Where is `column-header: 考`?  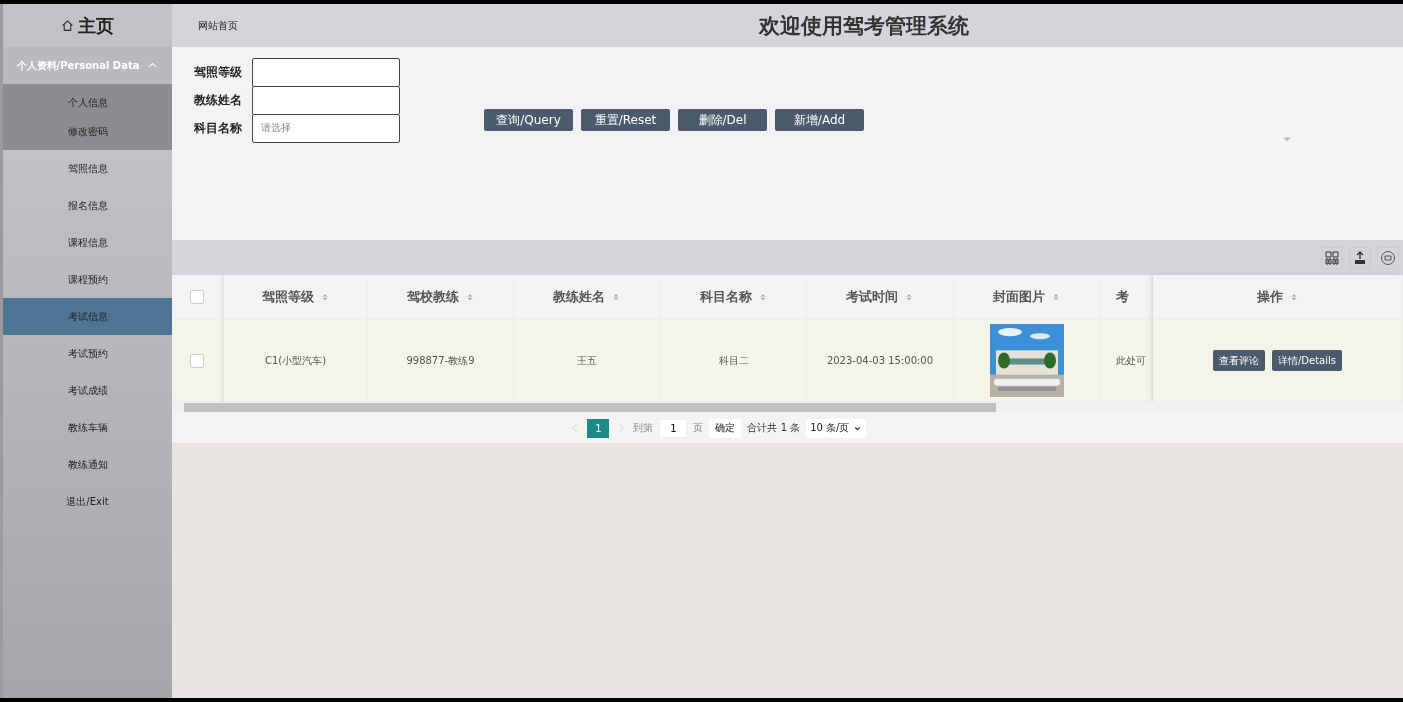 column-header: 考 is located at coordinates (1122, 297).